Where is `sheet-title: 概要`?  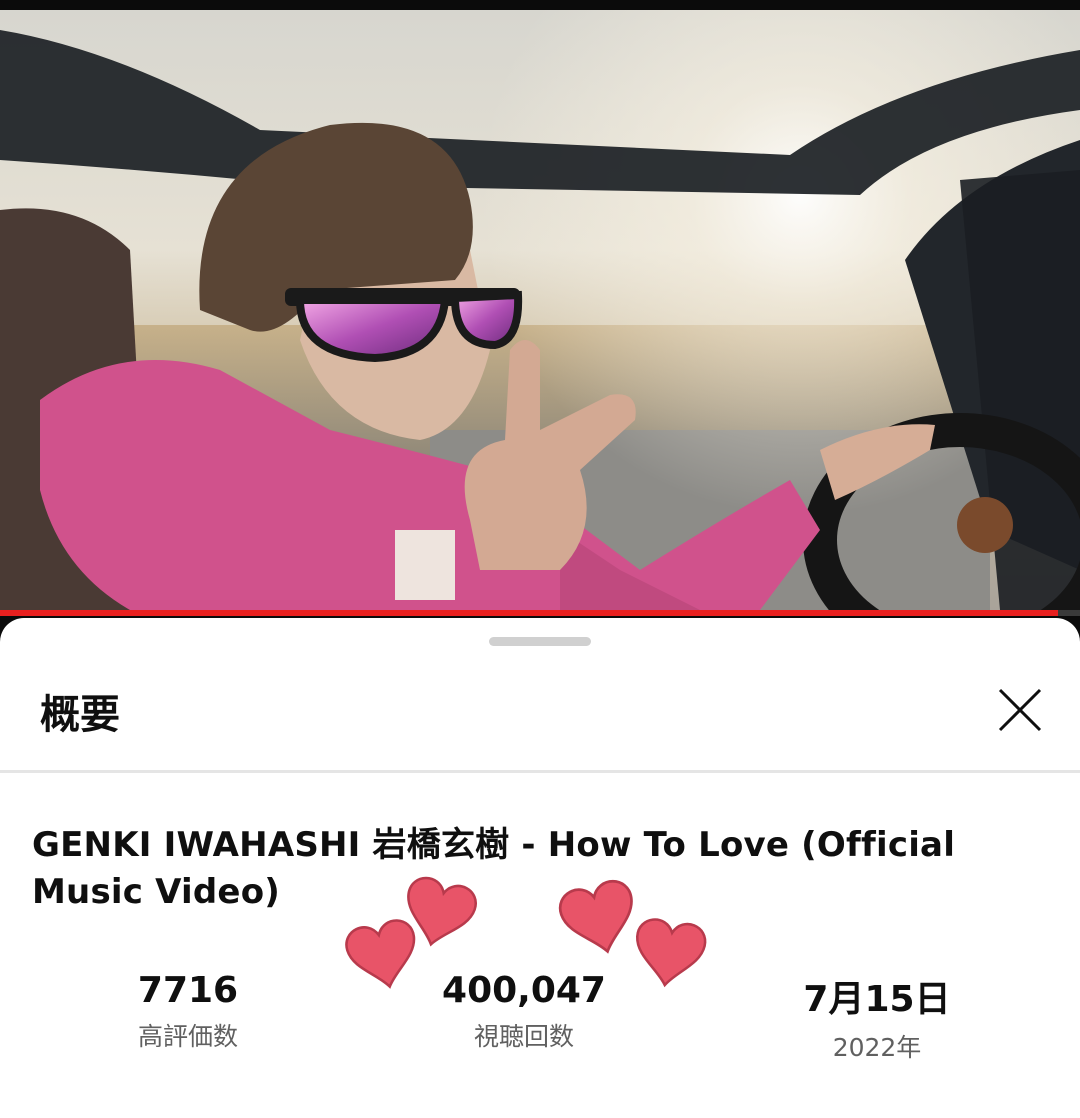 sheet-title: 概要 is located at coordinates (80, 715).